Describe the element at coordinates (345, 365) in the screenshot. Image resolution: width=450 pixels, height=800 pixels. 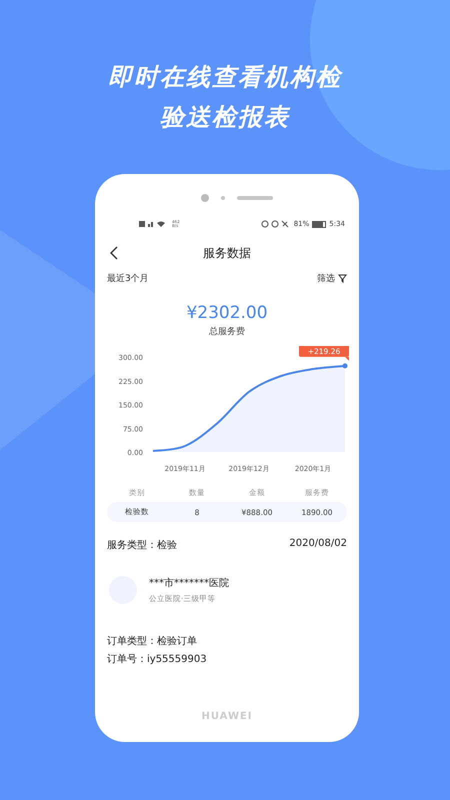
I see `point-marker` at that location.